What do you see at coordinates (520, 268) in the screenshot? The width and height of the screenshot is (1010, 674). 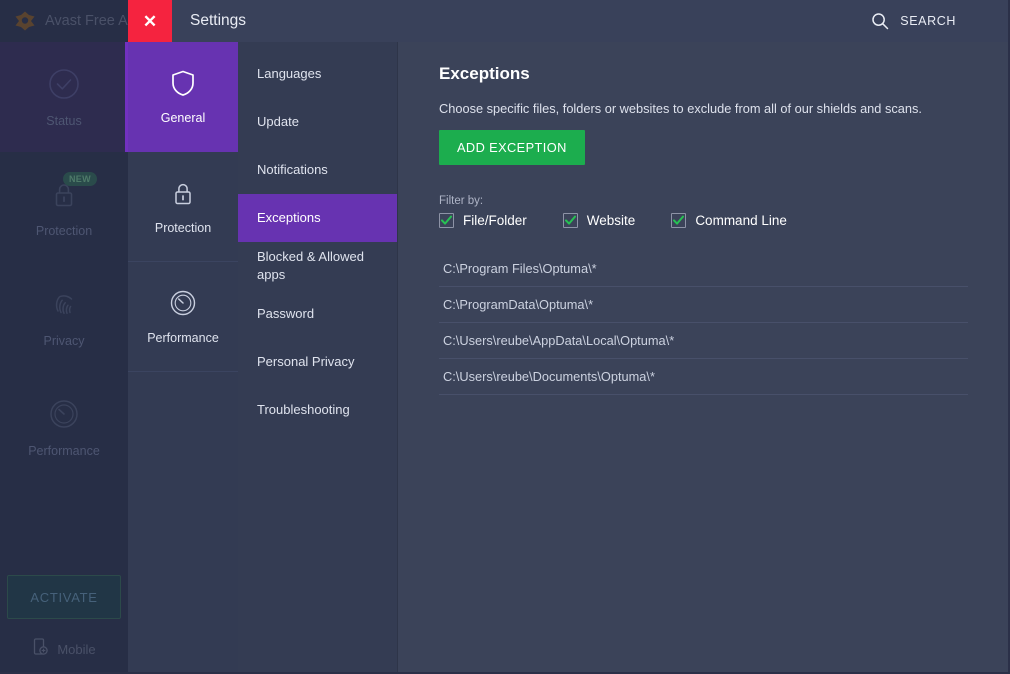 I see `exception-path: C:\Program Files\Optuma\*` at bounding box center [520, 268].